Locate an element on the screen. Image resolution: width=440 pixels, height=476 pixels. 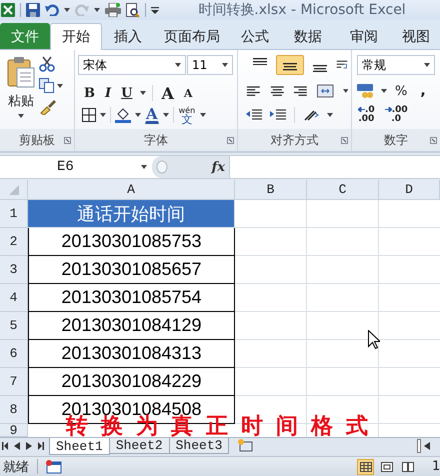
sheet-tab: Sheet1 is located at coordinates (79, 446).